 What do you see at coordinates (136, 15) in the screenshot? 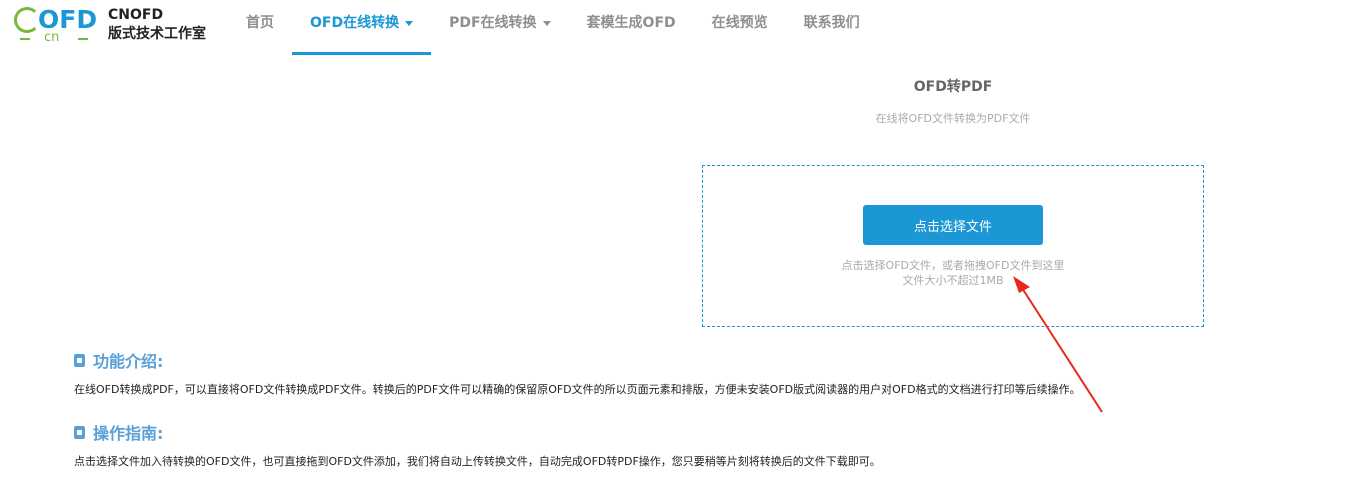
I see `brand-name: CNOFD` at bounding box center [136, 15].